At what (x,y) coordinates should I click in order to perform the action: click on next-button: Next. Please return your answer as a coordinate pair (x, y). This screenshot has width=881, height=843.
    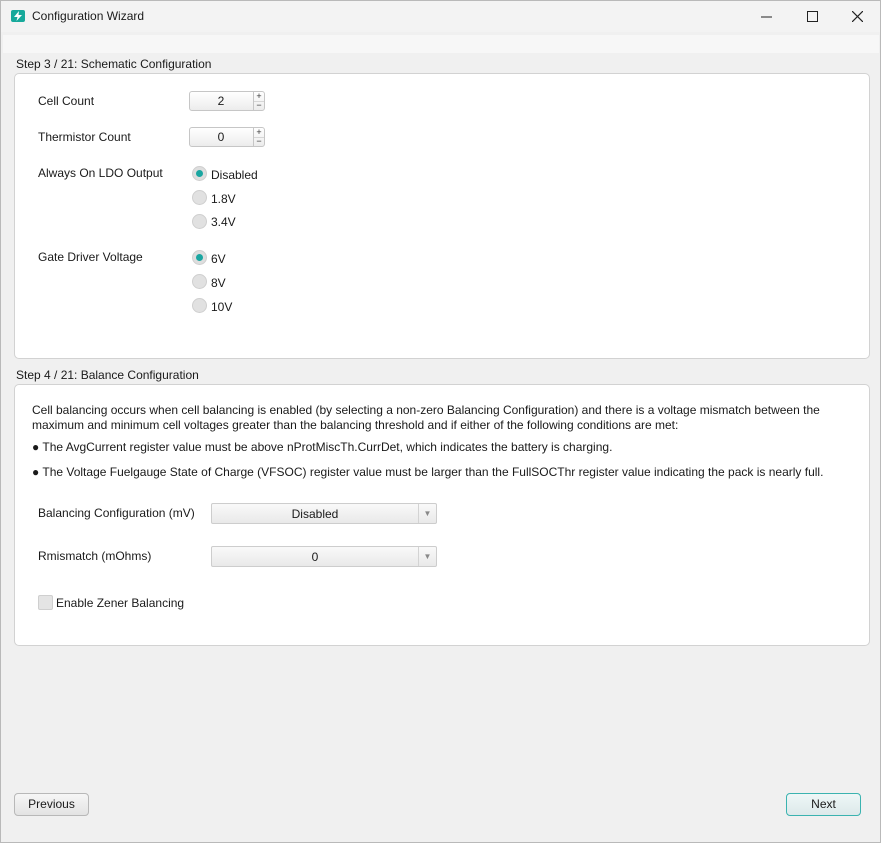
    Looking at the image, I should click on (823, 804).